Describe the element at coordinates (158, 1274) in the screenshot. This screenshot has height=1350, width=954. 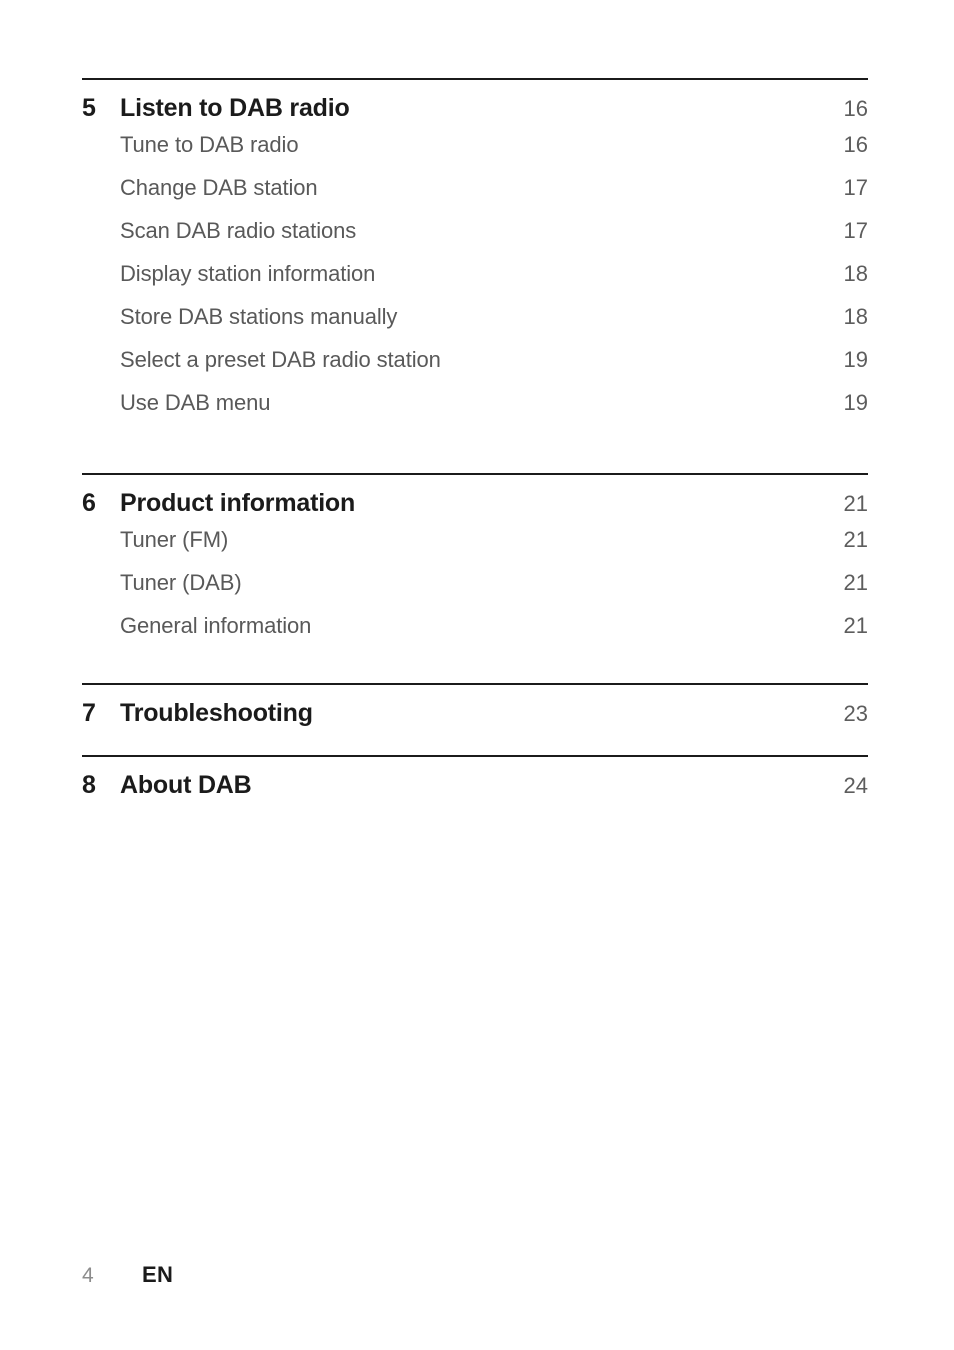
I see `footer-language-code: EN` at that location.